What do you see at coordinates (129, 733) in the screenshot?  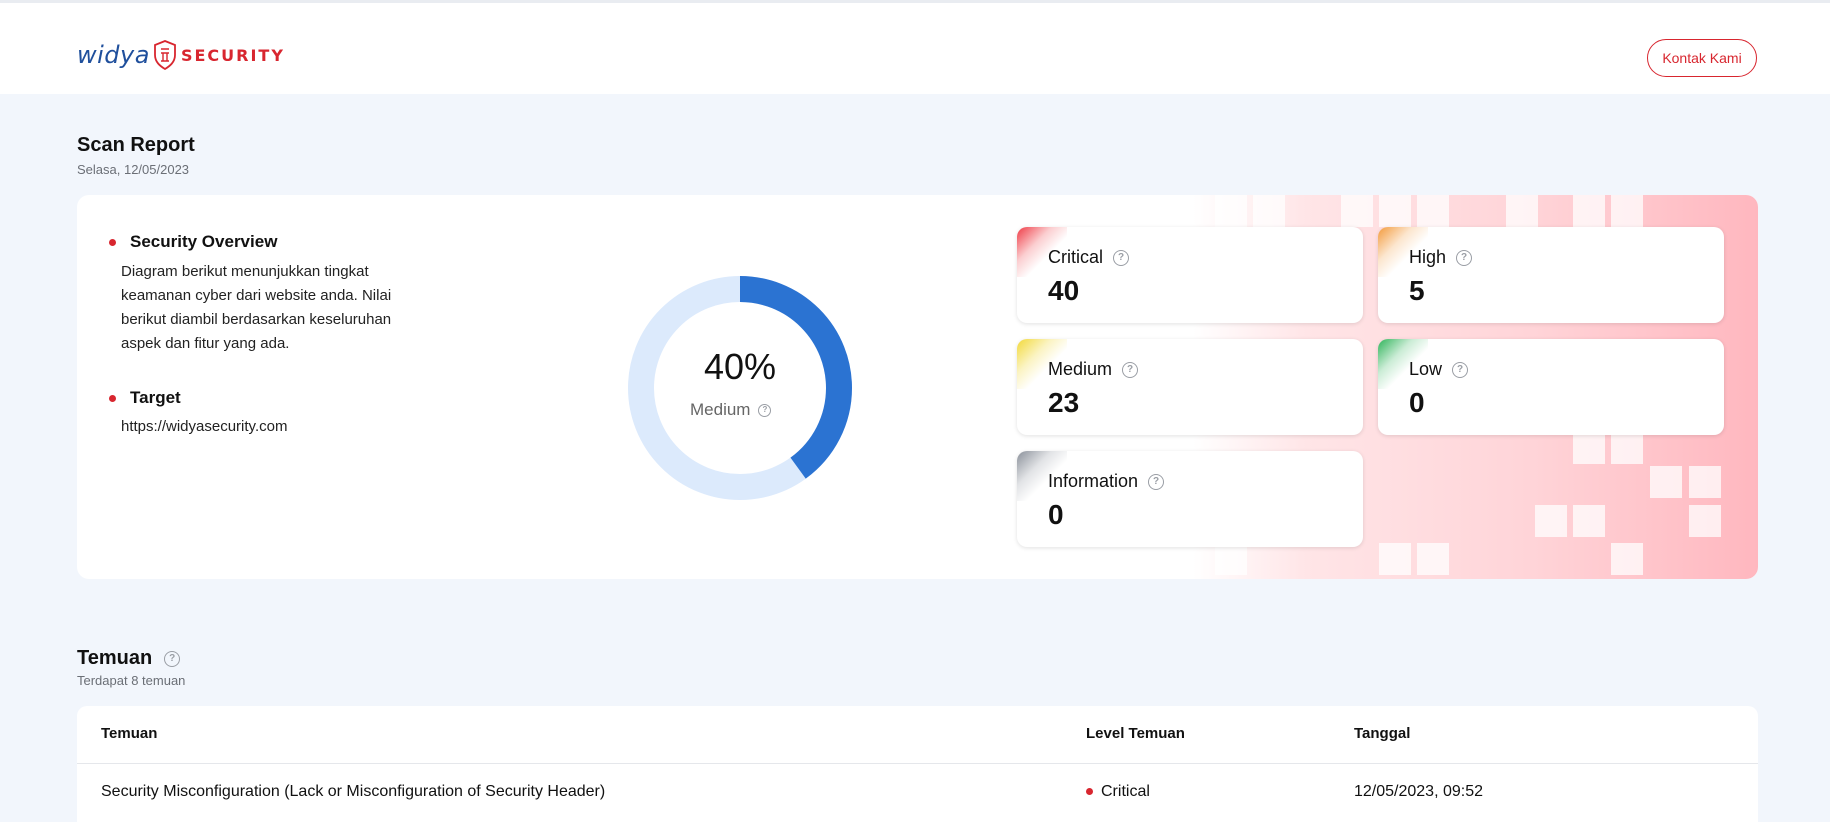 I see `column-header-temuan: Temuan` at bounding box center [129, 733].